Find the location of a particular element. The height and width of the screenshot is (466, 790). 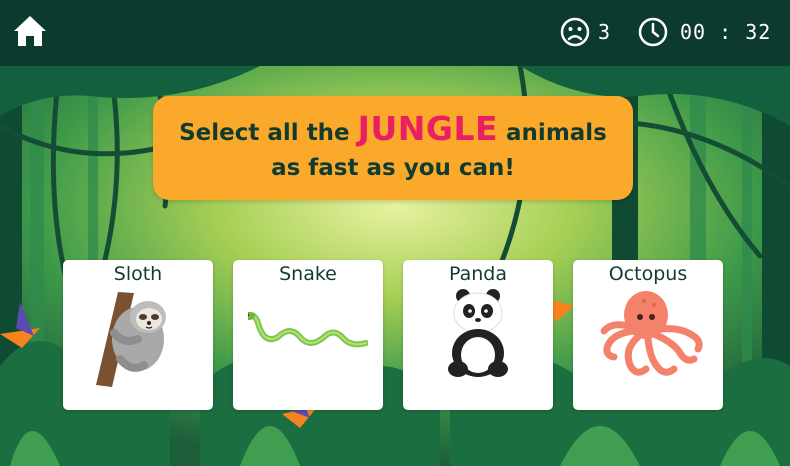

animal-card-octopus: Octopus is located at coordinates (648, 335).